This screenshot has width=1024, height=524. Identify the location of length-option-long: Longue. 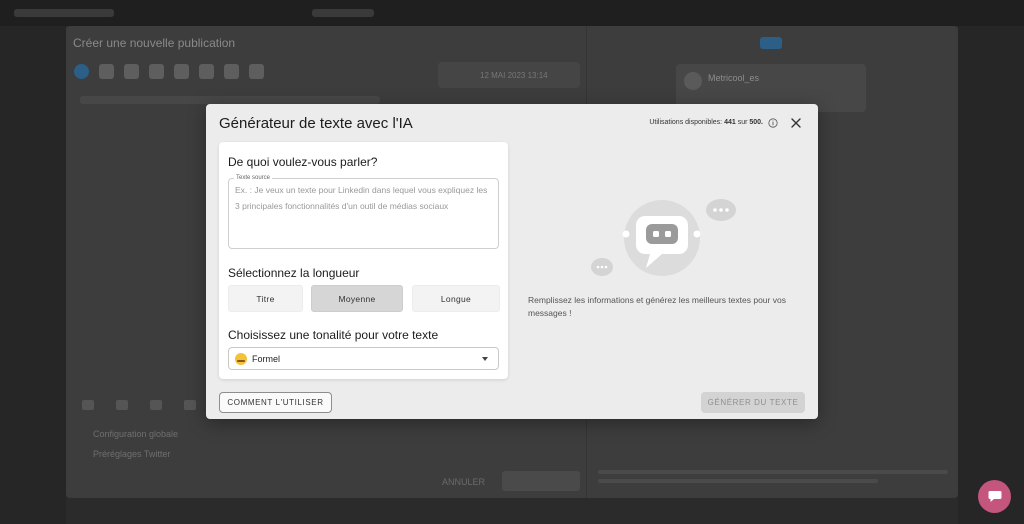
(456, 298).